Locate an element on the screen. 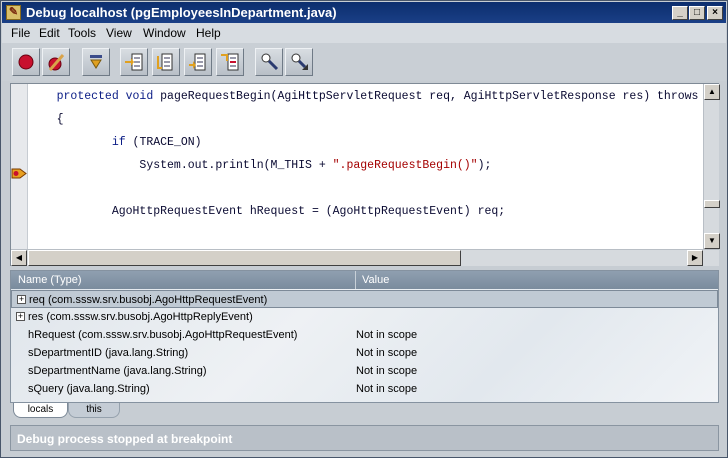 The width and height of the screenshot is (728, 458). code-token: ".pageRequestBegin()" is located at coordinates (405, 165).